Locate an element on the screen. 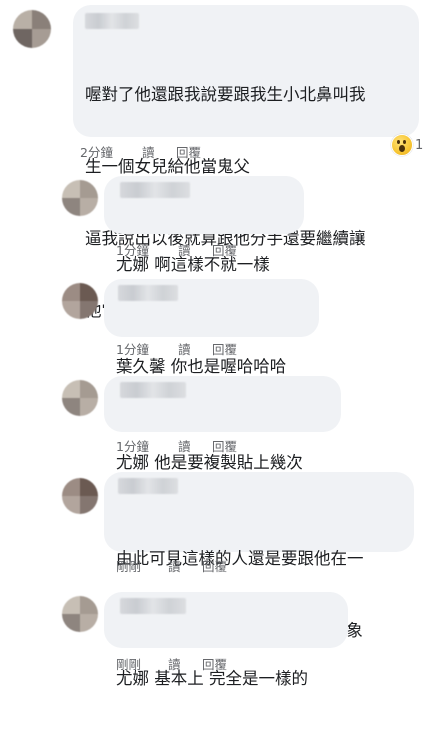 The height and width of the screenshot is (739, 431). reply-comment: 尤娜 他是要複製貼上幾次 1分鐘 讀 回覆 is located at coordinates (215, 421).